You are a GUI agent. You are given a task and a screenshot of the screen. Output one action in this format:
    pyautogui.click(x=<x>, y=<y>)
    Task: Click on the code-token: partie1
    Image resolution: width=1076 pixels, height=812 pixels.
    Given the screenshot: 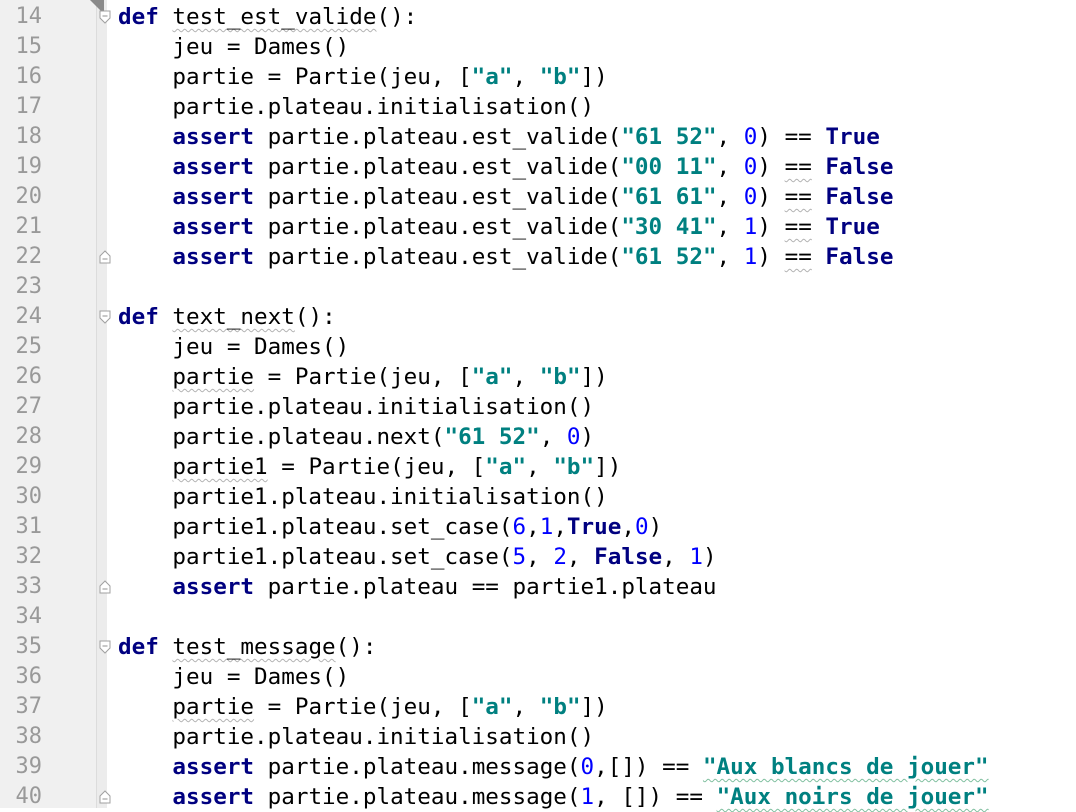 What is the action you would take?
    pyautogui.click(x=220, y=467)
    